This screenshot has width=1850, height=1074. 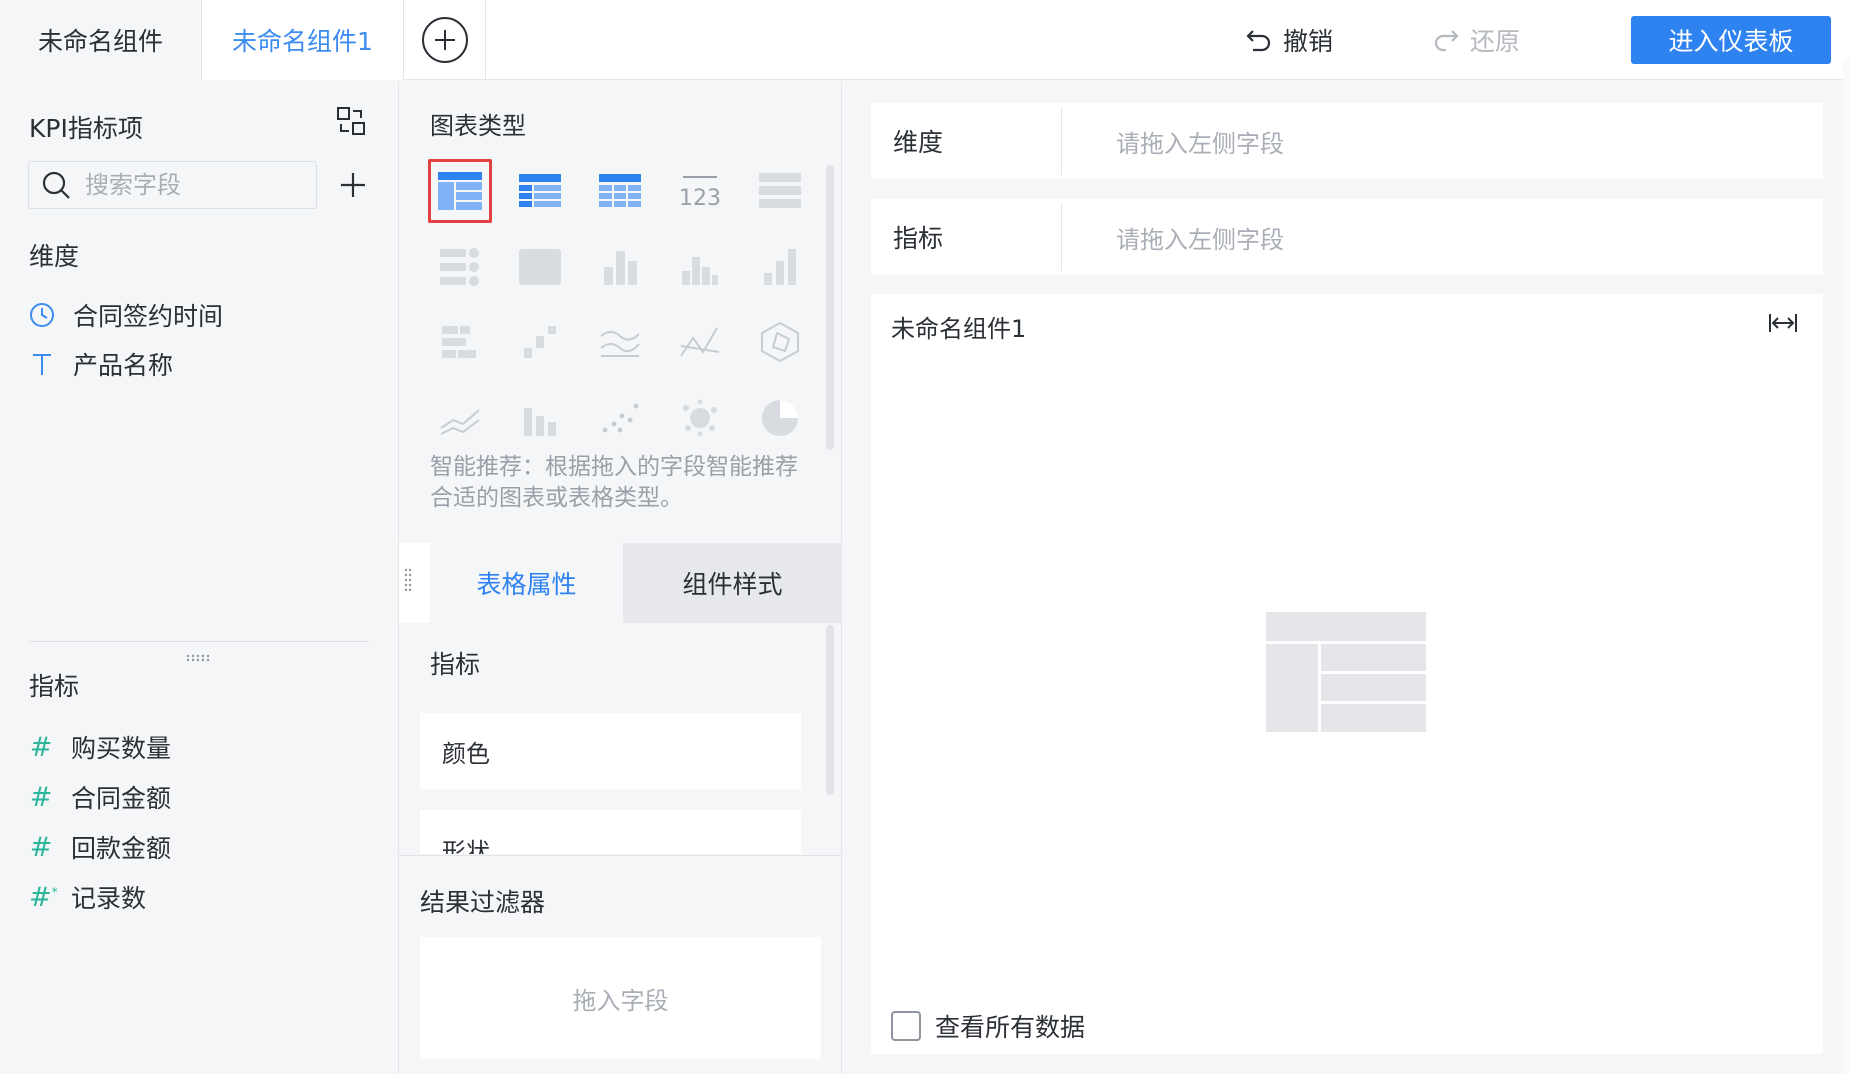 I want to click on redo-icon, so click(x=1446, y=41).